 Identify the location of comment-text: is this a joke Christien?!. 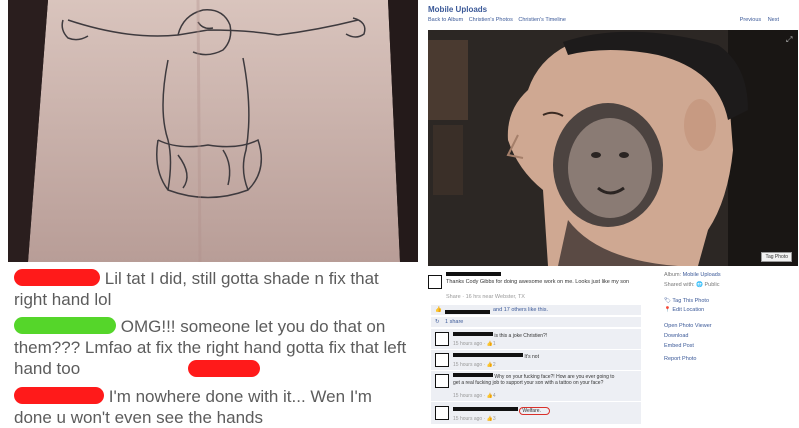
(521, 336).